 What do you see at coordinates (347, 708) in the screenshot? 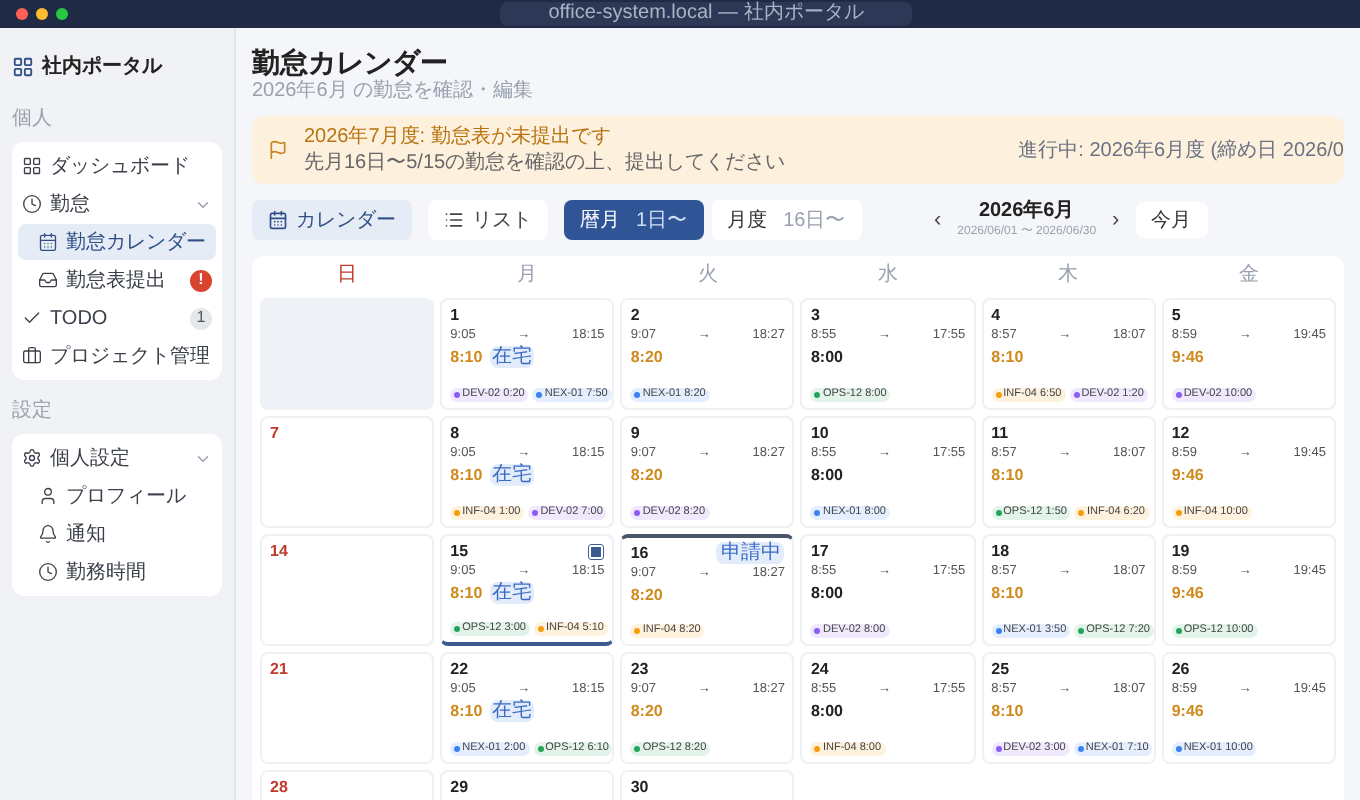
I see `day-cell: 21` at bounding box center [347, 708].